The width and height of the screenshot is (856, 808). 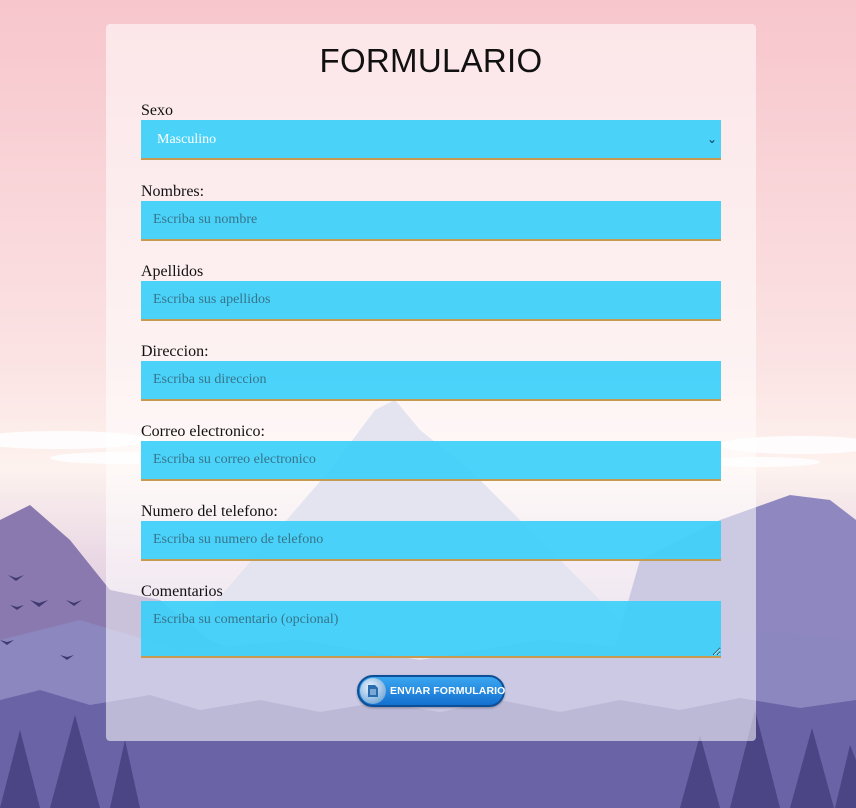 I want to click on telefono-label: Numero del telefono:, so click(x=209, y=511).